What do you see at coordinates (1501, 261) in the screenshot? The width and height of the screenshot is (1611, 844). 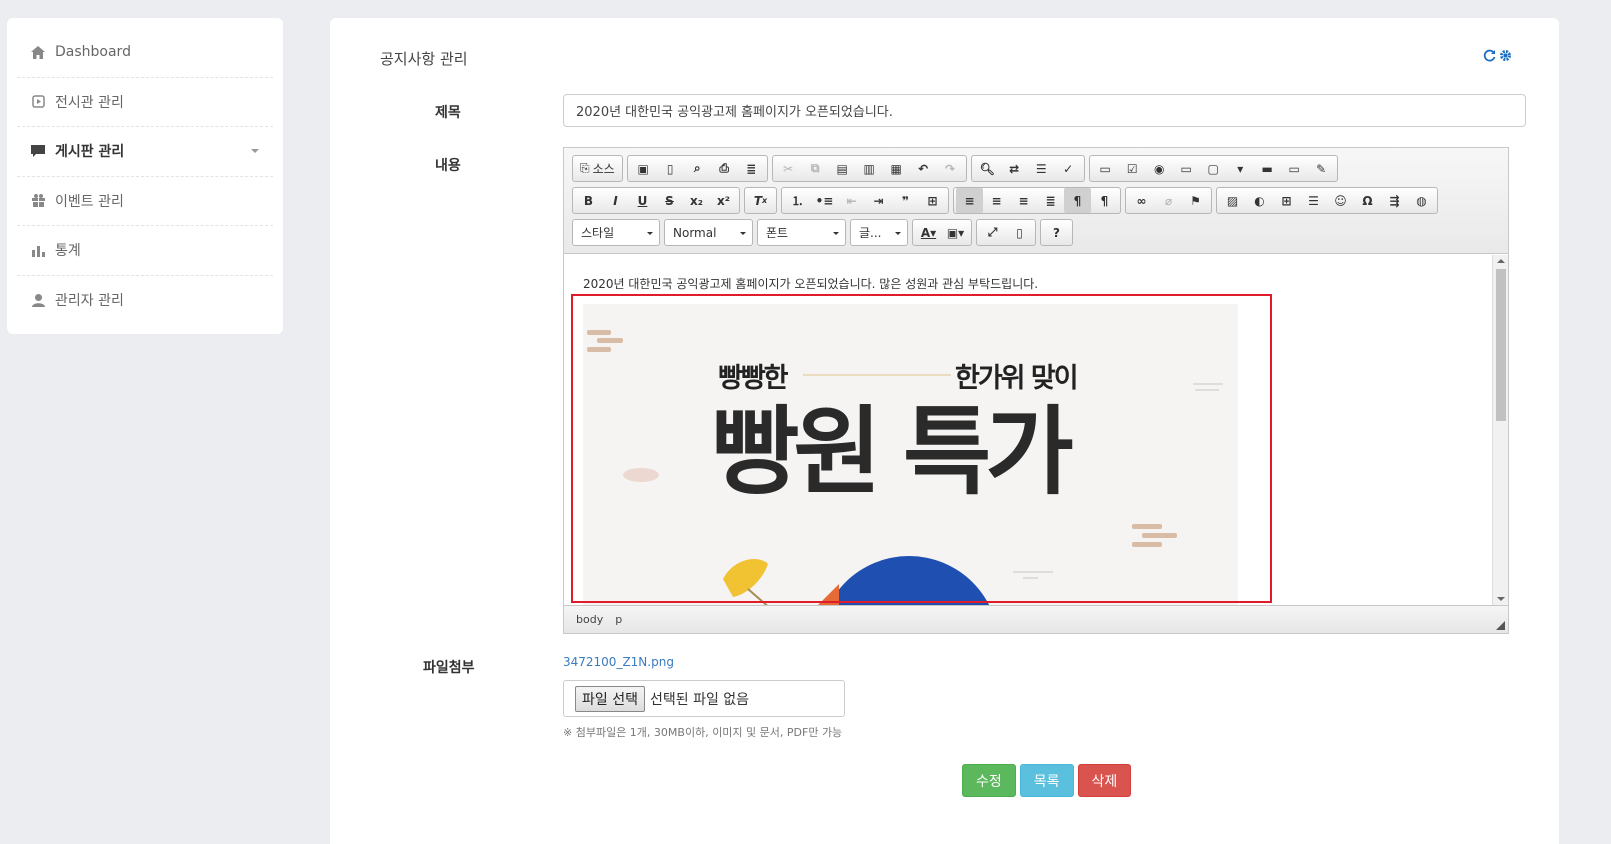 I see `scroll-up-icon` at bounding box center [1501, 261].